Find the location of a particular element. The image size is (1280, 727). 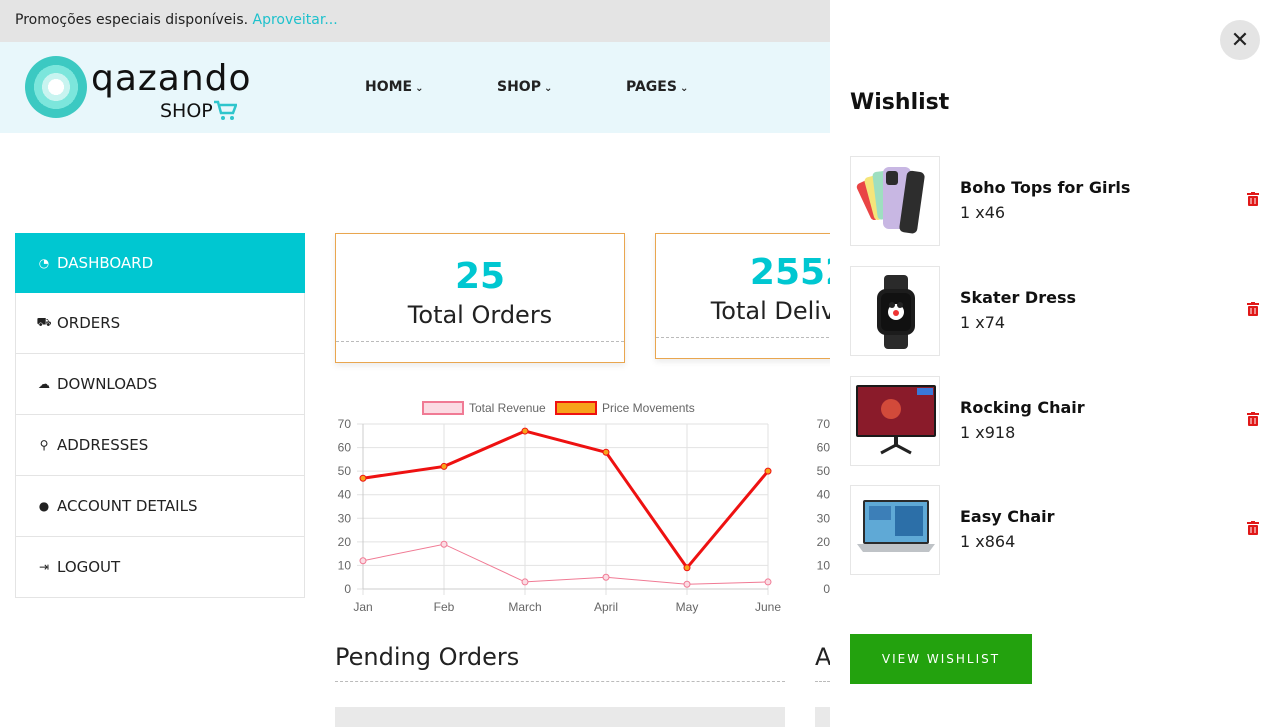

legend-label: Price Movements is located at coordinates (648, 408).